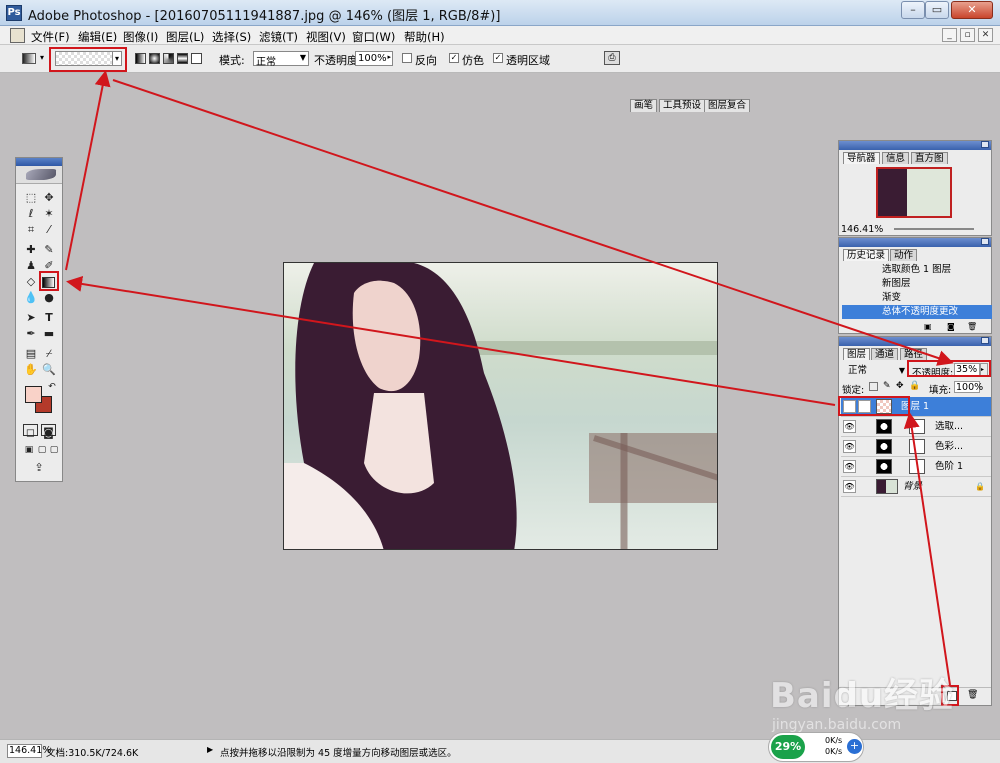  What do you see at coordinates (854, 746) in the screenshot?
I see `speed-boost-icon: +` at bounding box center [854, 746].